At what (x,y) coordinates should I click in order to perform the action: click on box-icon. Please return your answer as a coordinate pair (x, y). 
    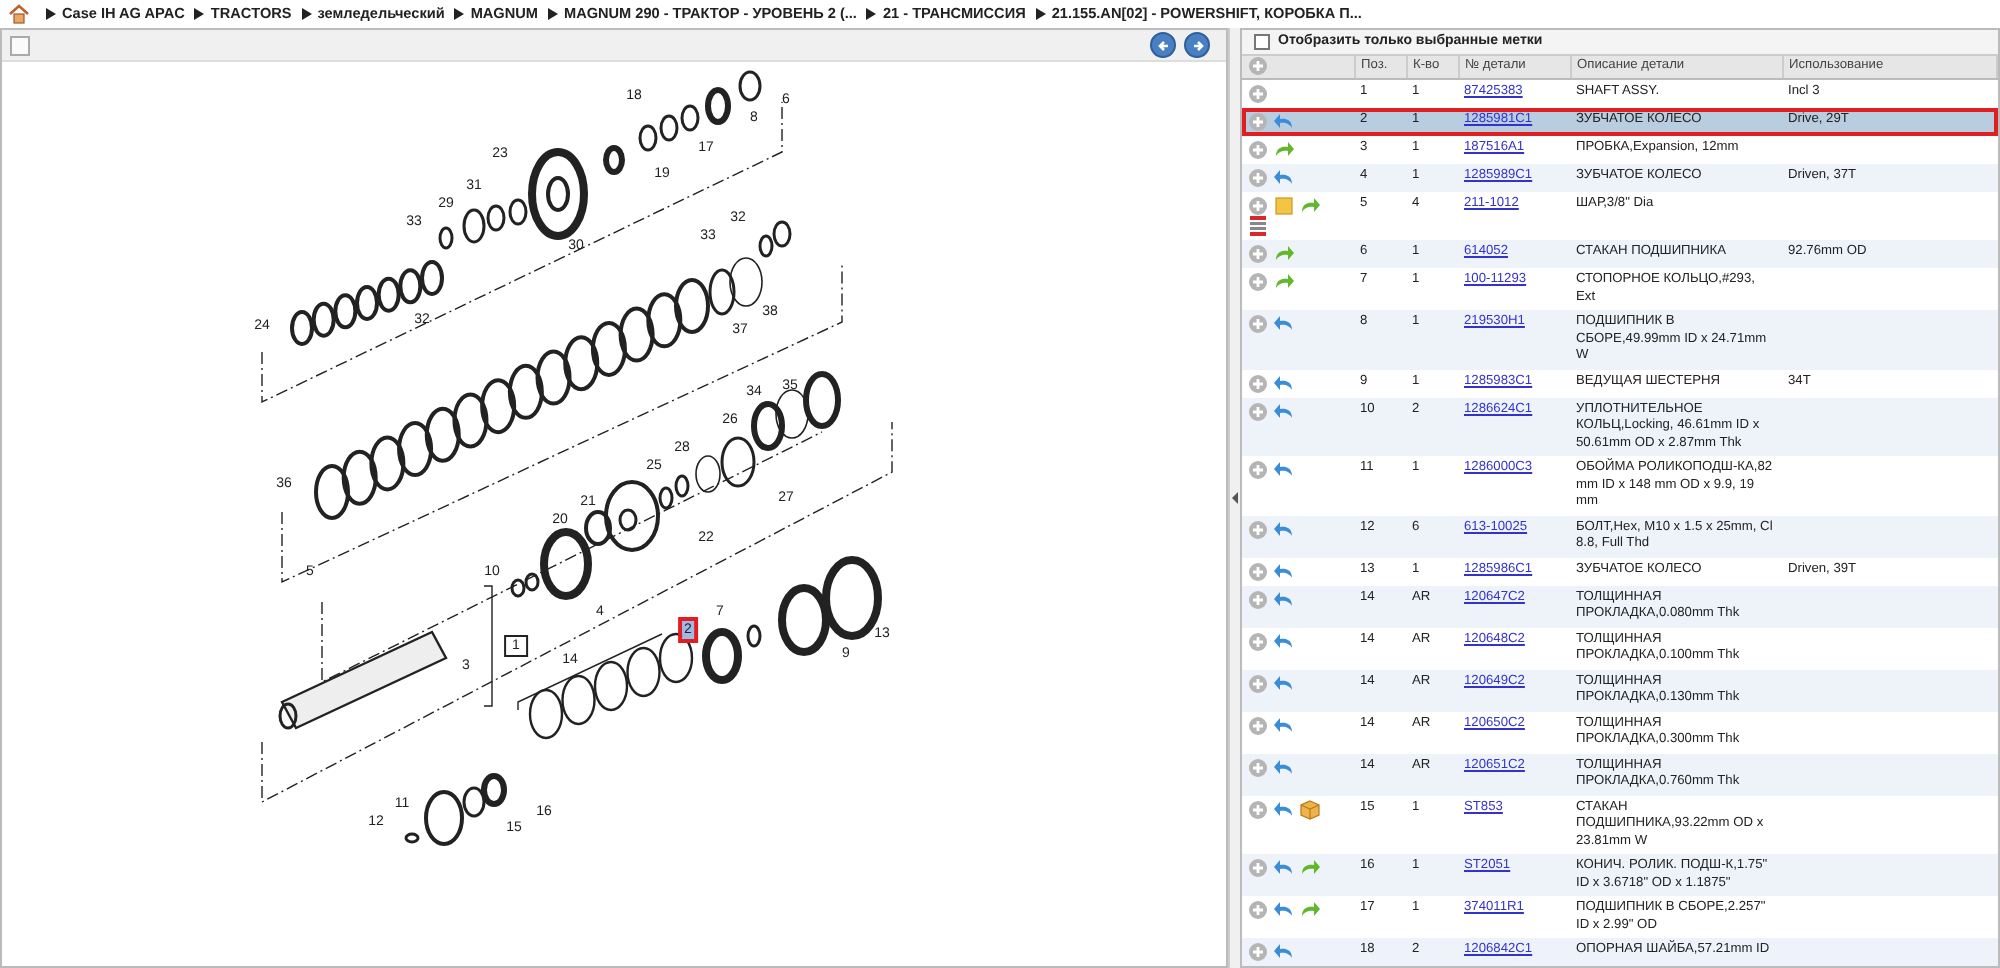
    Looking at the image, I should click on (1310, 809).